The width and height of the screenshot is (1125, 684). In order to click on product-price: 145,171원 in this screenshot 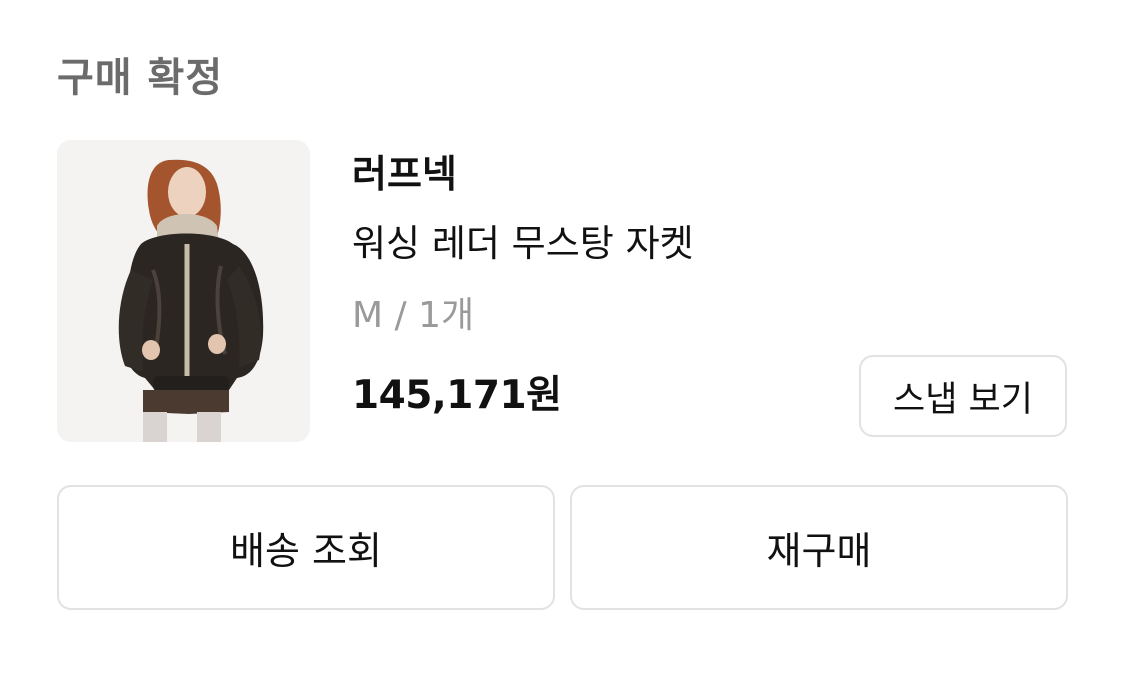, I will do `click(457, 395)`.